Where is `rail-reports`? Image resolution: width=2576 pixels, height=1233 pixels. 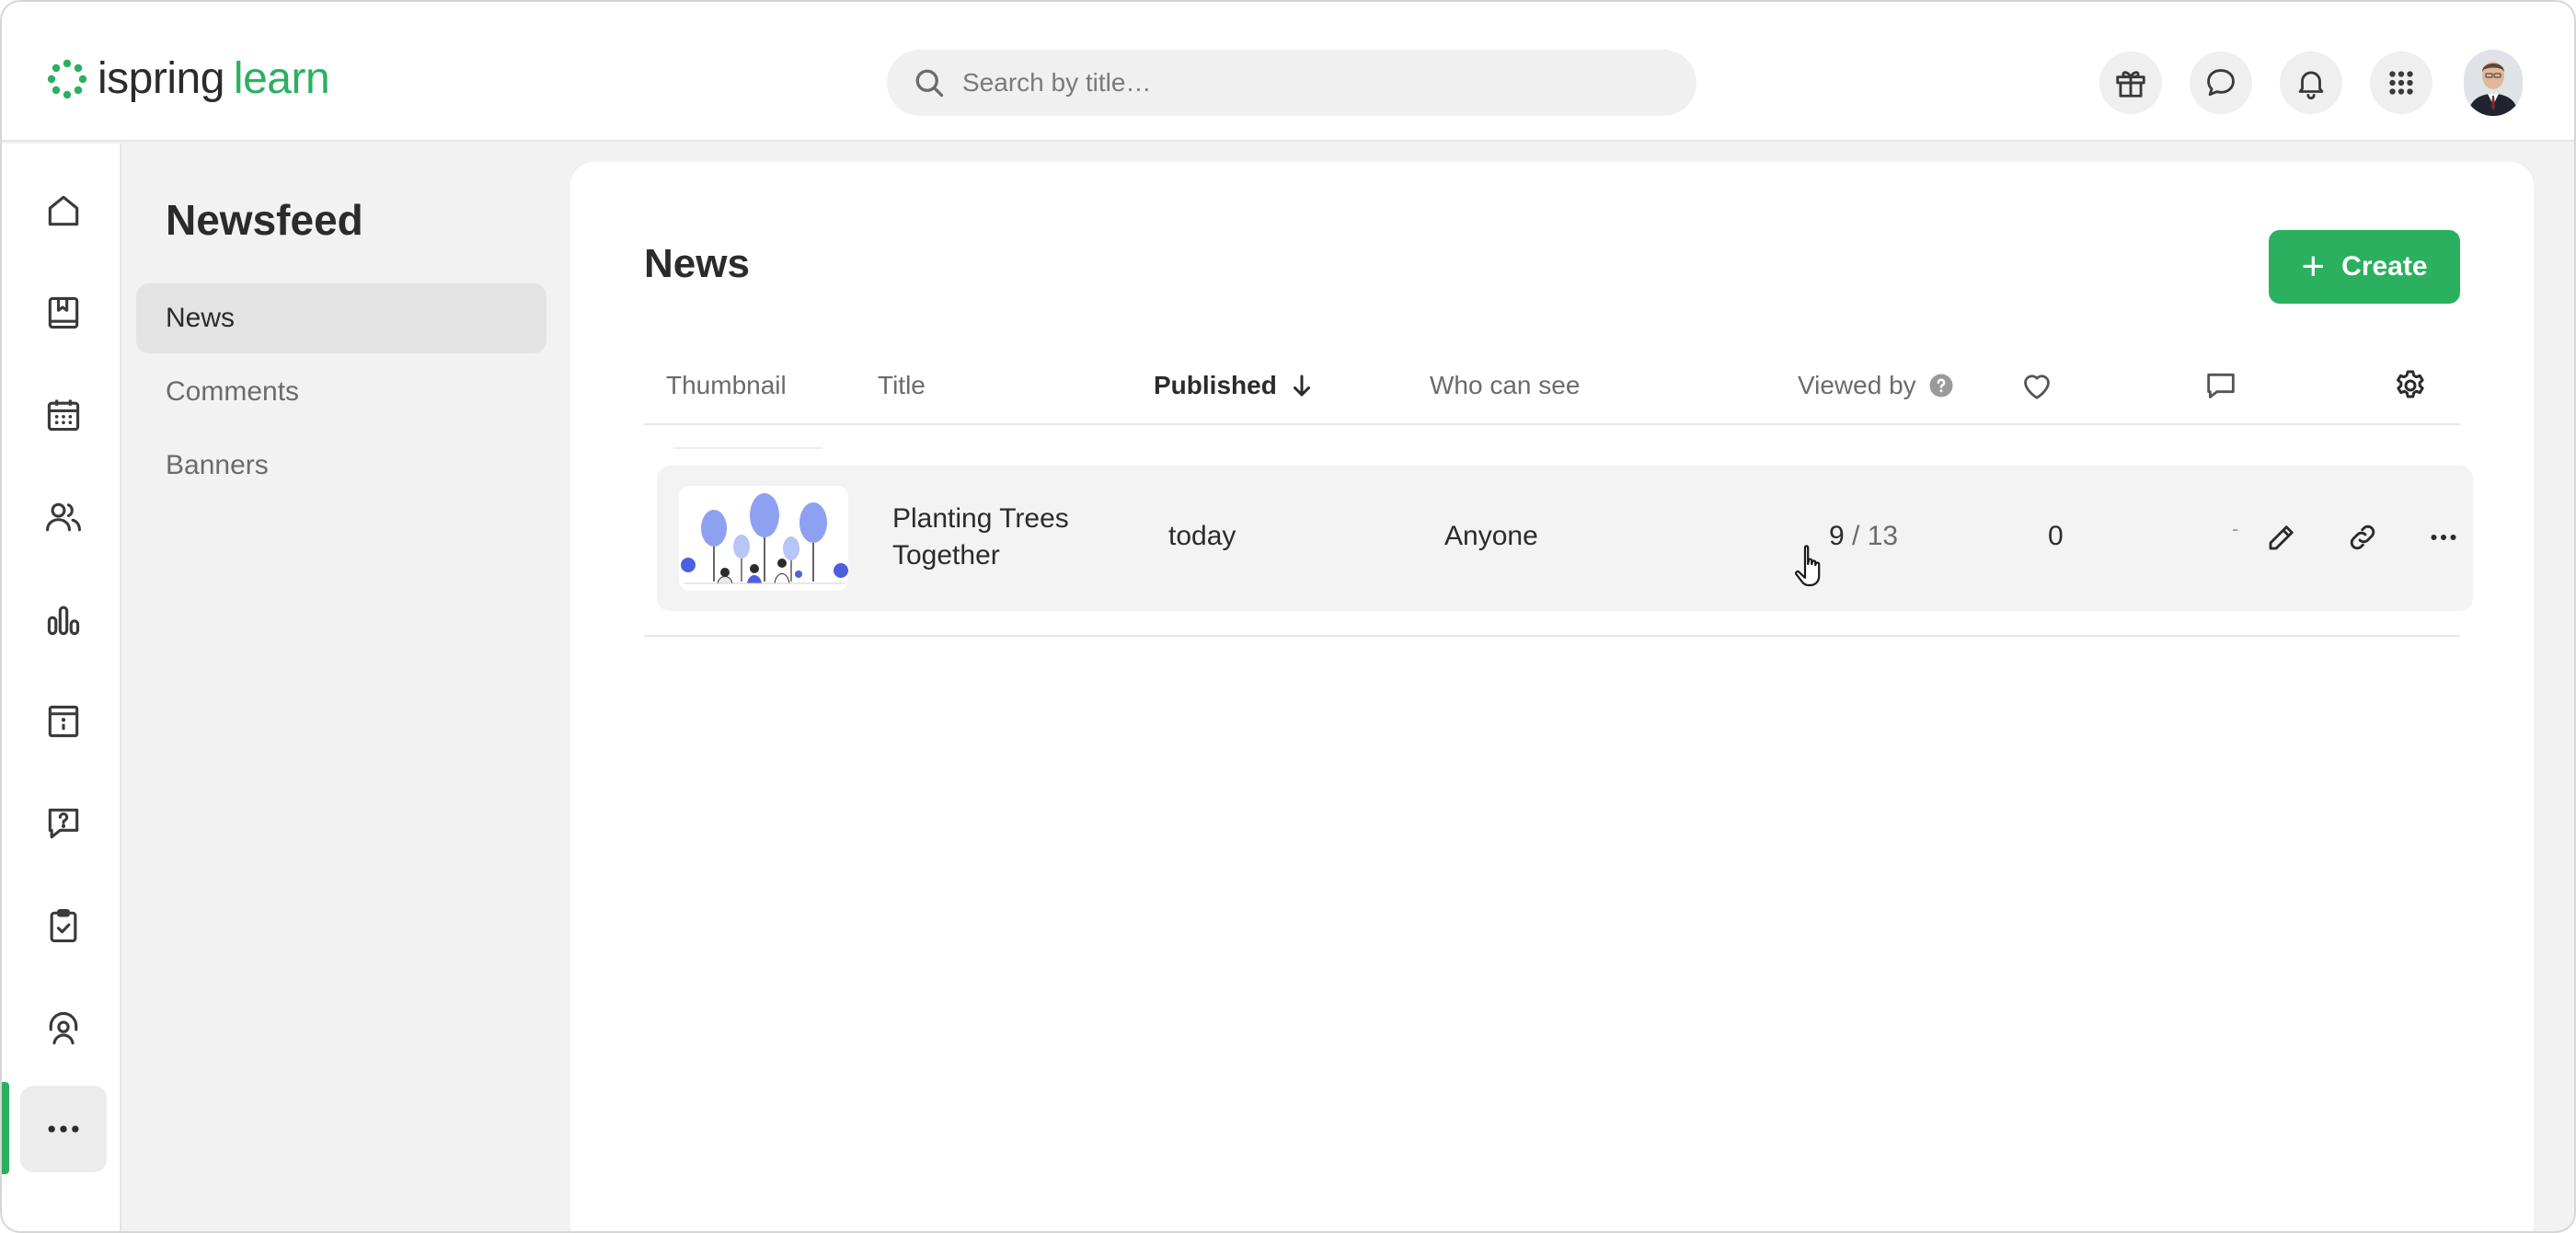
rail-reports is located at coordinates (63, 619).